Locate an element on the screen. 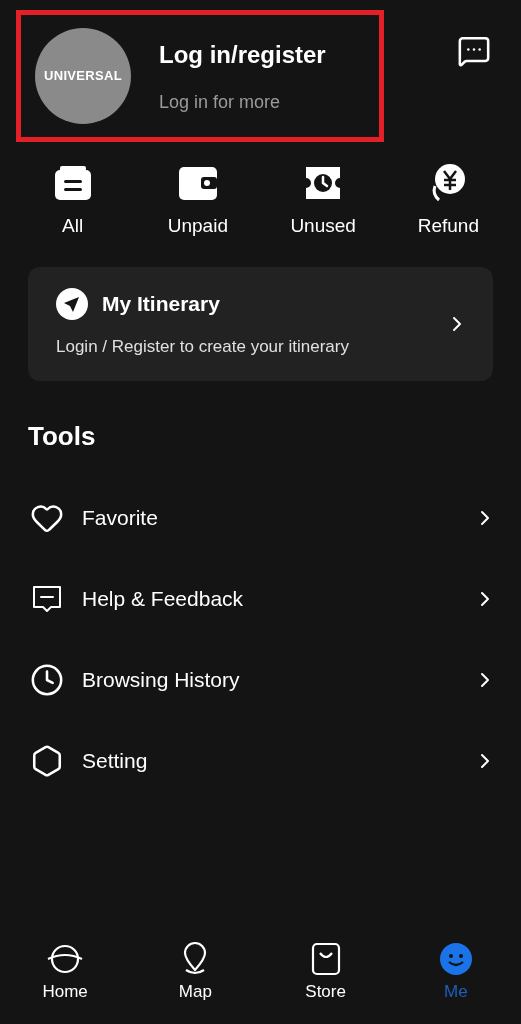 Image resolution: width=521 pixels, height=1024 pixels. navigation-icon is located at coordinates (72, 303).